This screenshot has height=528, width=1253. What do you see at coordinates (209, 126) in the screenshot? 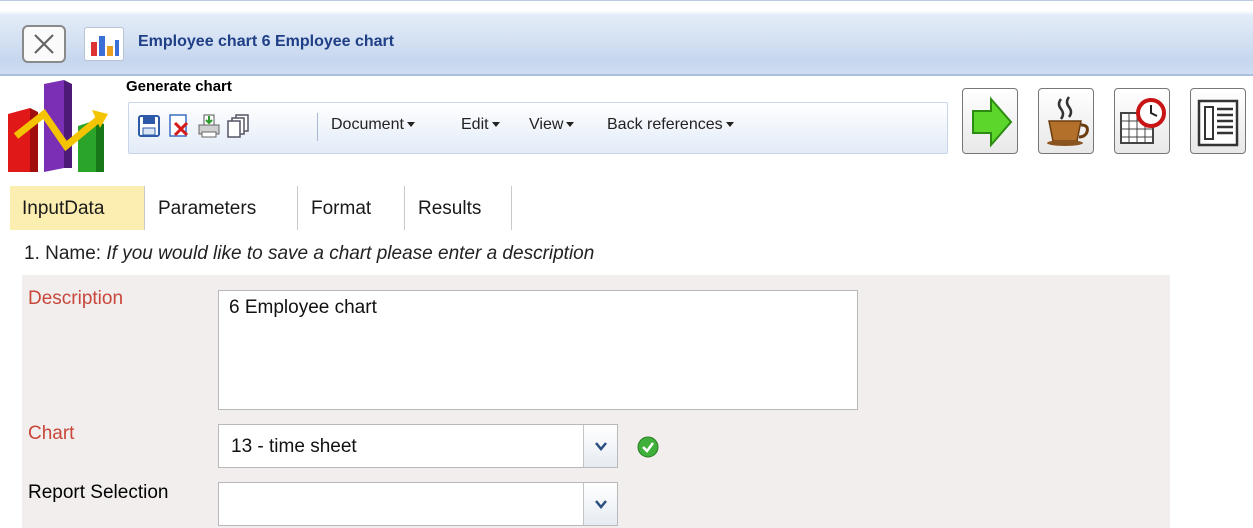
I see `print-icon` at bounding box center [209, 126].